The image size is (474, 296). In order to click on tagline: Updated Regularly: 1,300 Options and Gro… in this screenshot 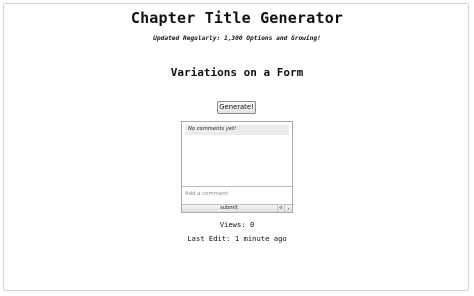, I will do `click(237, 38)`.